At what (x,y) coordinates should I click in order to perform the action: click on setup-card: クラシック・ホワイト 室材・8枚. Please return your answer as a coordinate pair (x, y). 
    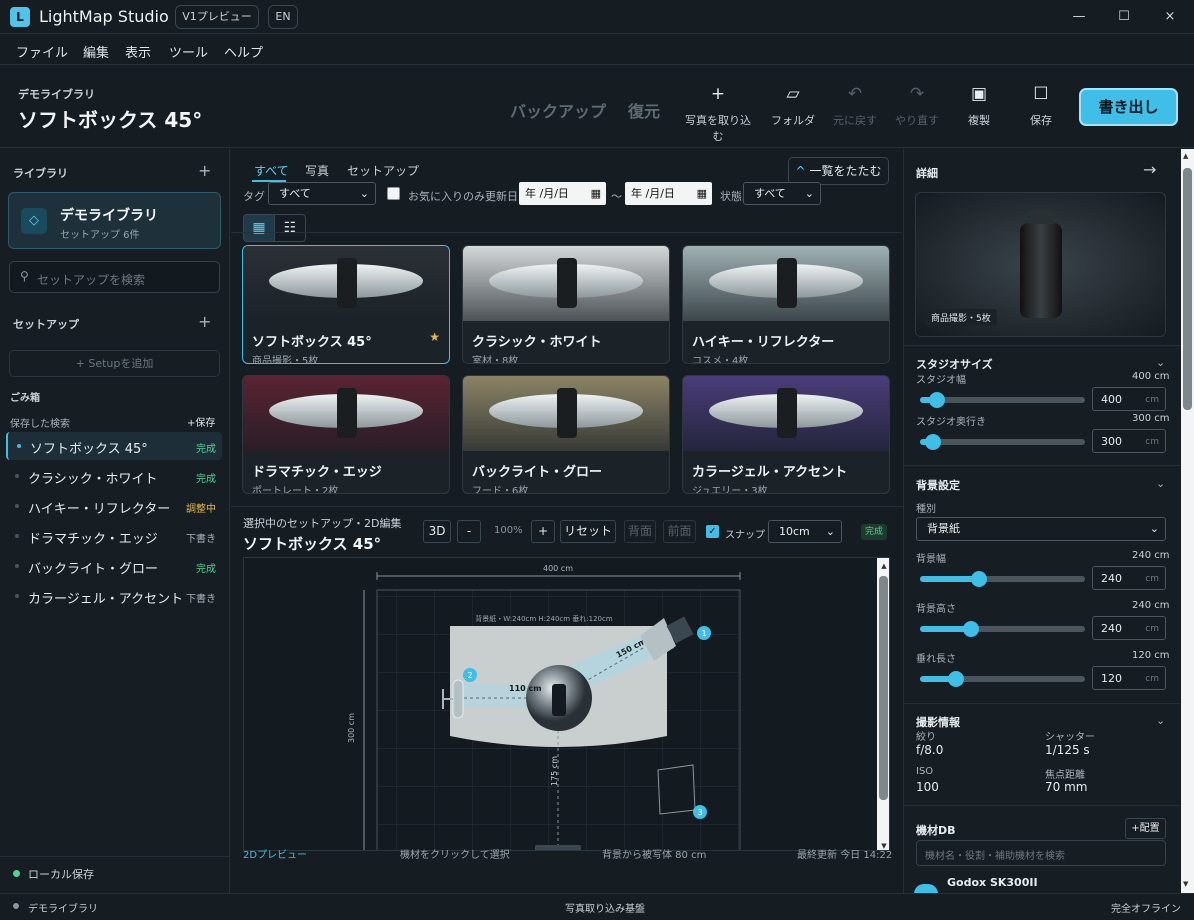
    Looking at the image, I should click on (566, 304).